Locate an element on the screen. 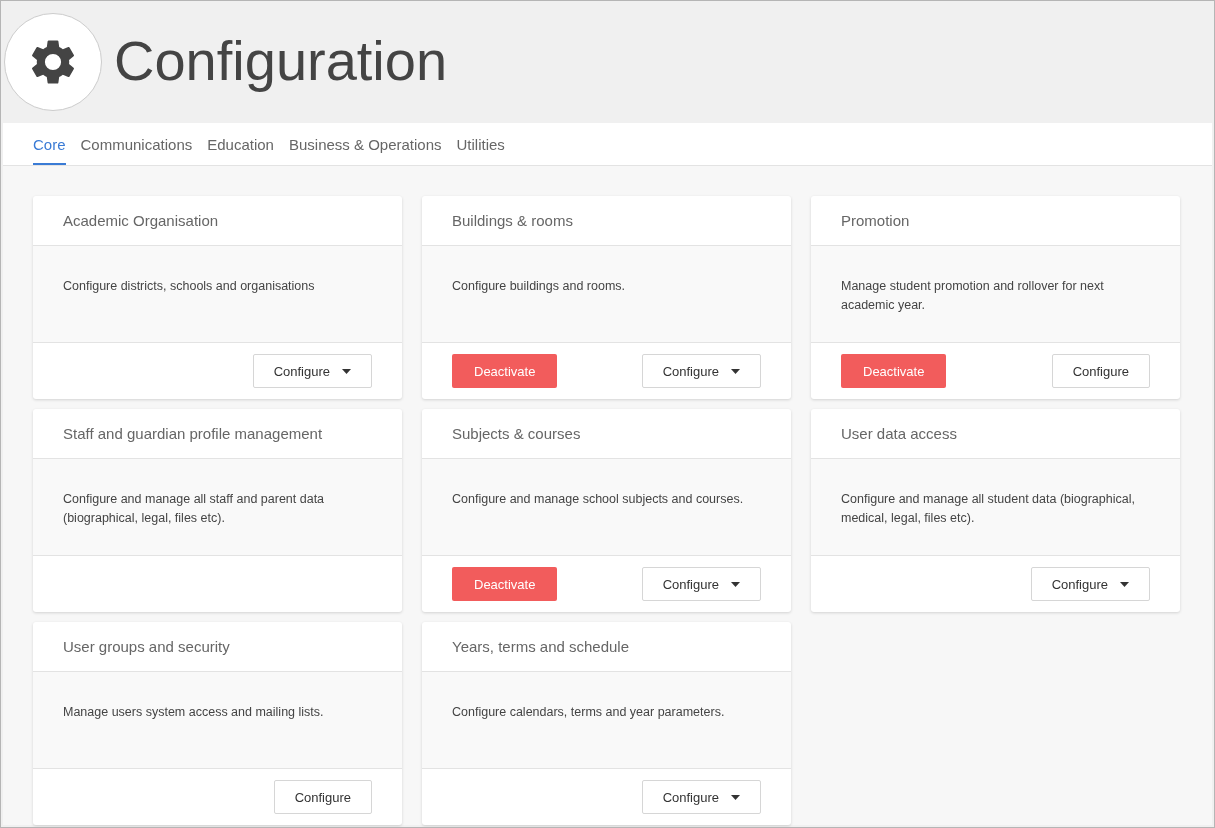 The image size is (1215, 828). card-description: Manage student promotion and rollover for next academic year. is located at coordinates (972, 295).